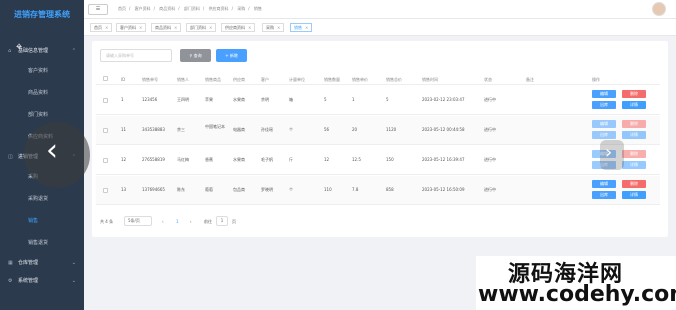  Describe the element at coordinates (42, 115) in the screenshot. I see `sidebar-item-department: 部门资料` at that location.